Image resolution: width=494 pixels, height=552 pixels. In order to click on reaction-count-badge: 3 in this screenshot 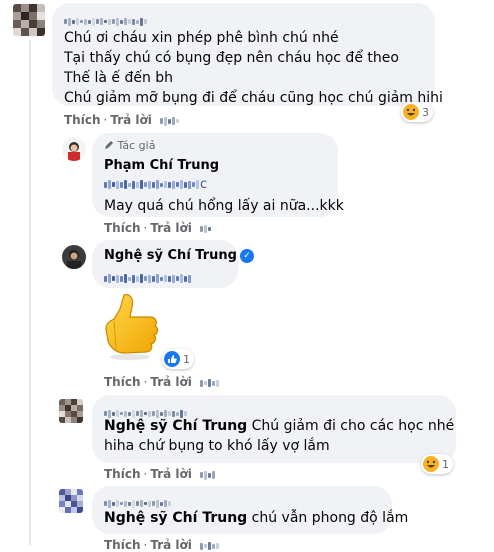, I will do `click(417, 112)`.